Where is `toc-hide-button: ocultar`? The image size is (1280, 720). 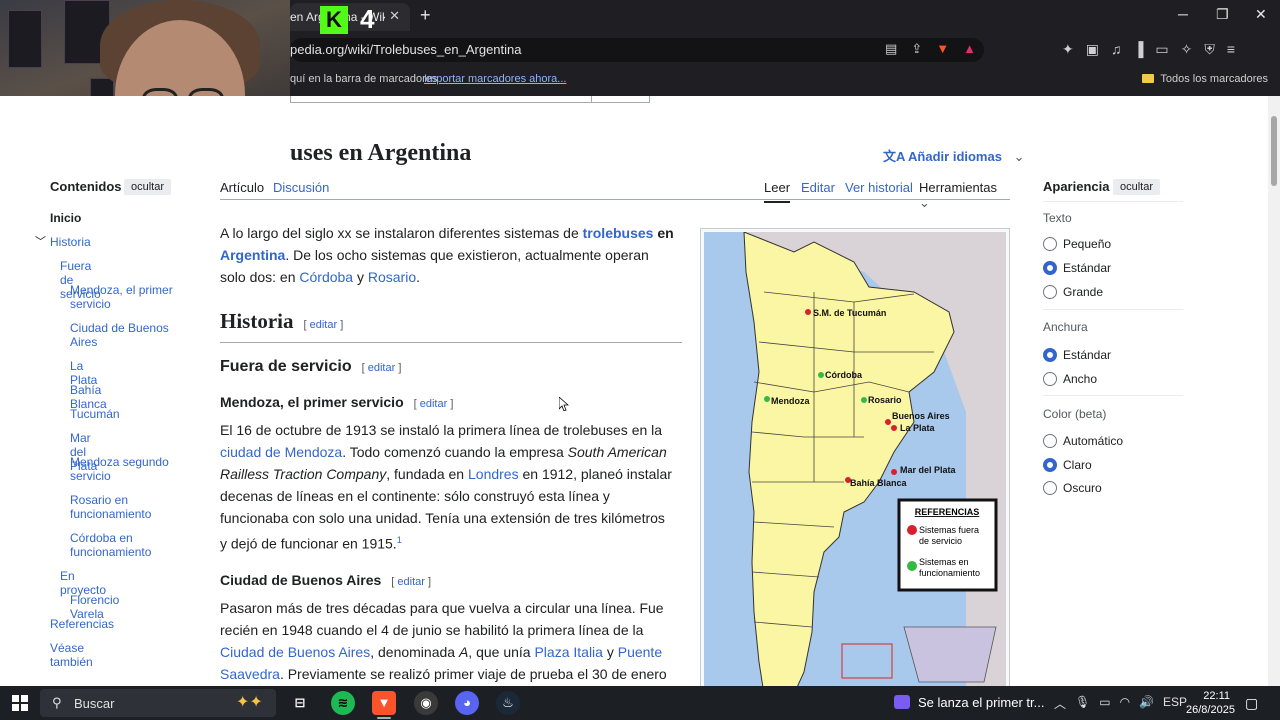 toc-hide-button: ocultar is located at coordinates (148, 187).